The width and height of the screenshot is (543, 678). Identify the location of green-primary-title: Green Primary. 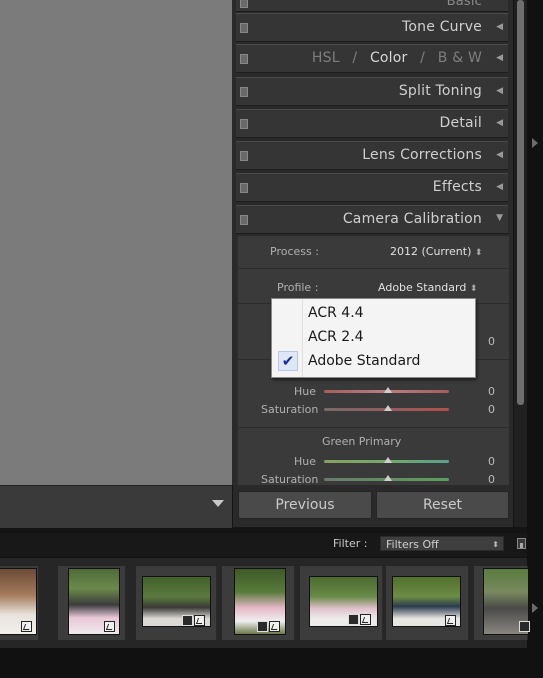
(362, 441).